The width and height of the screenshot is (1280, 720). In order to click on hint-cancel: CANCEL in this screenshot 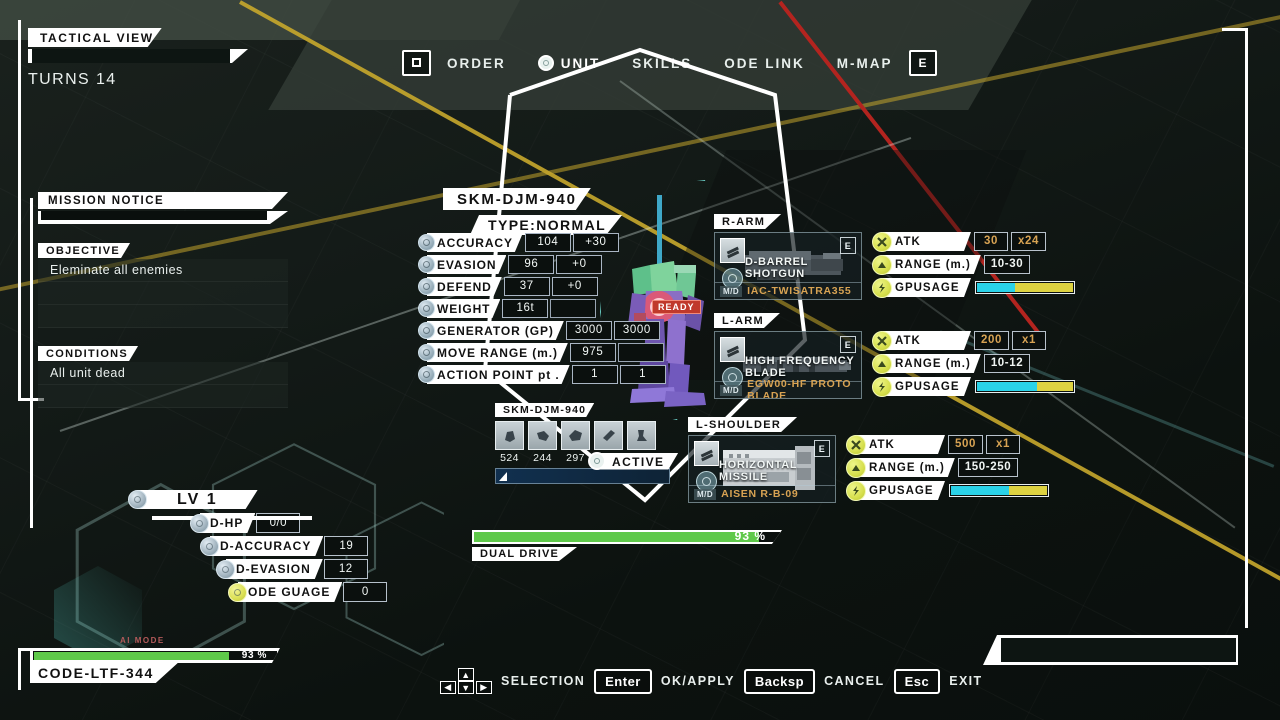, I will do `click(854, 681)`.